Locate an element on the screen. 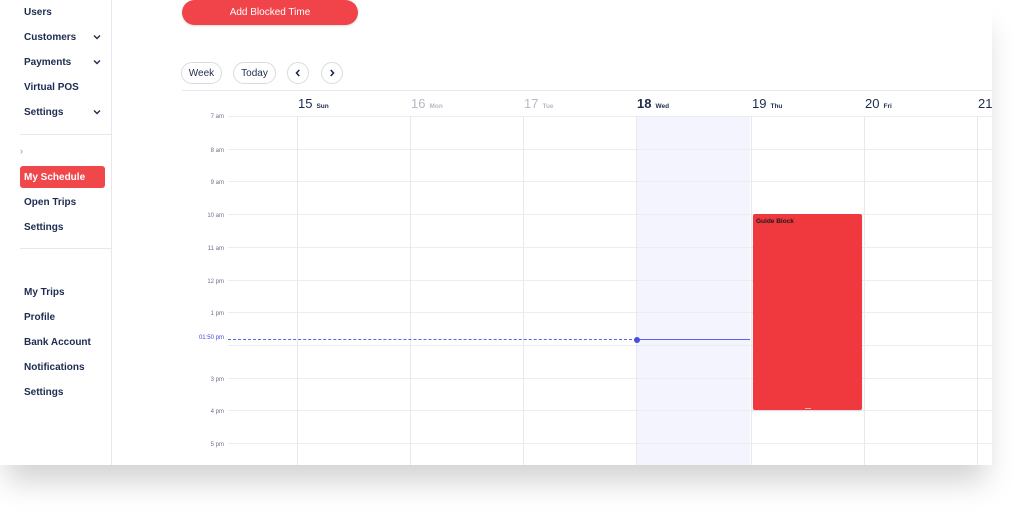  current-time-line-past is located at coordinates (432, 340).